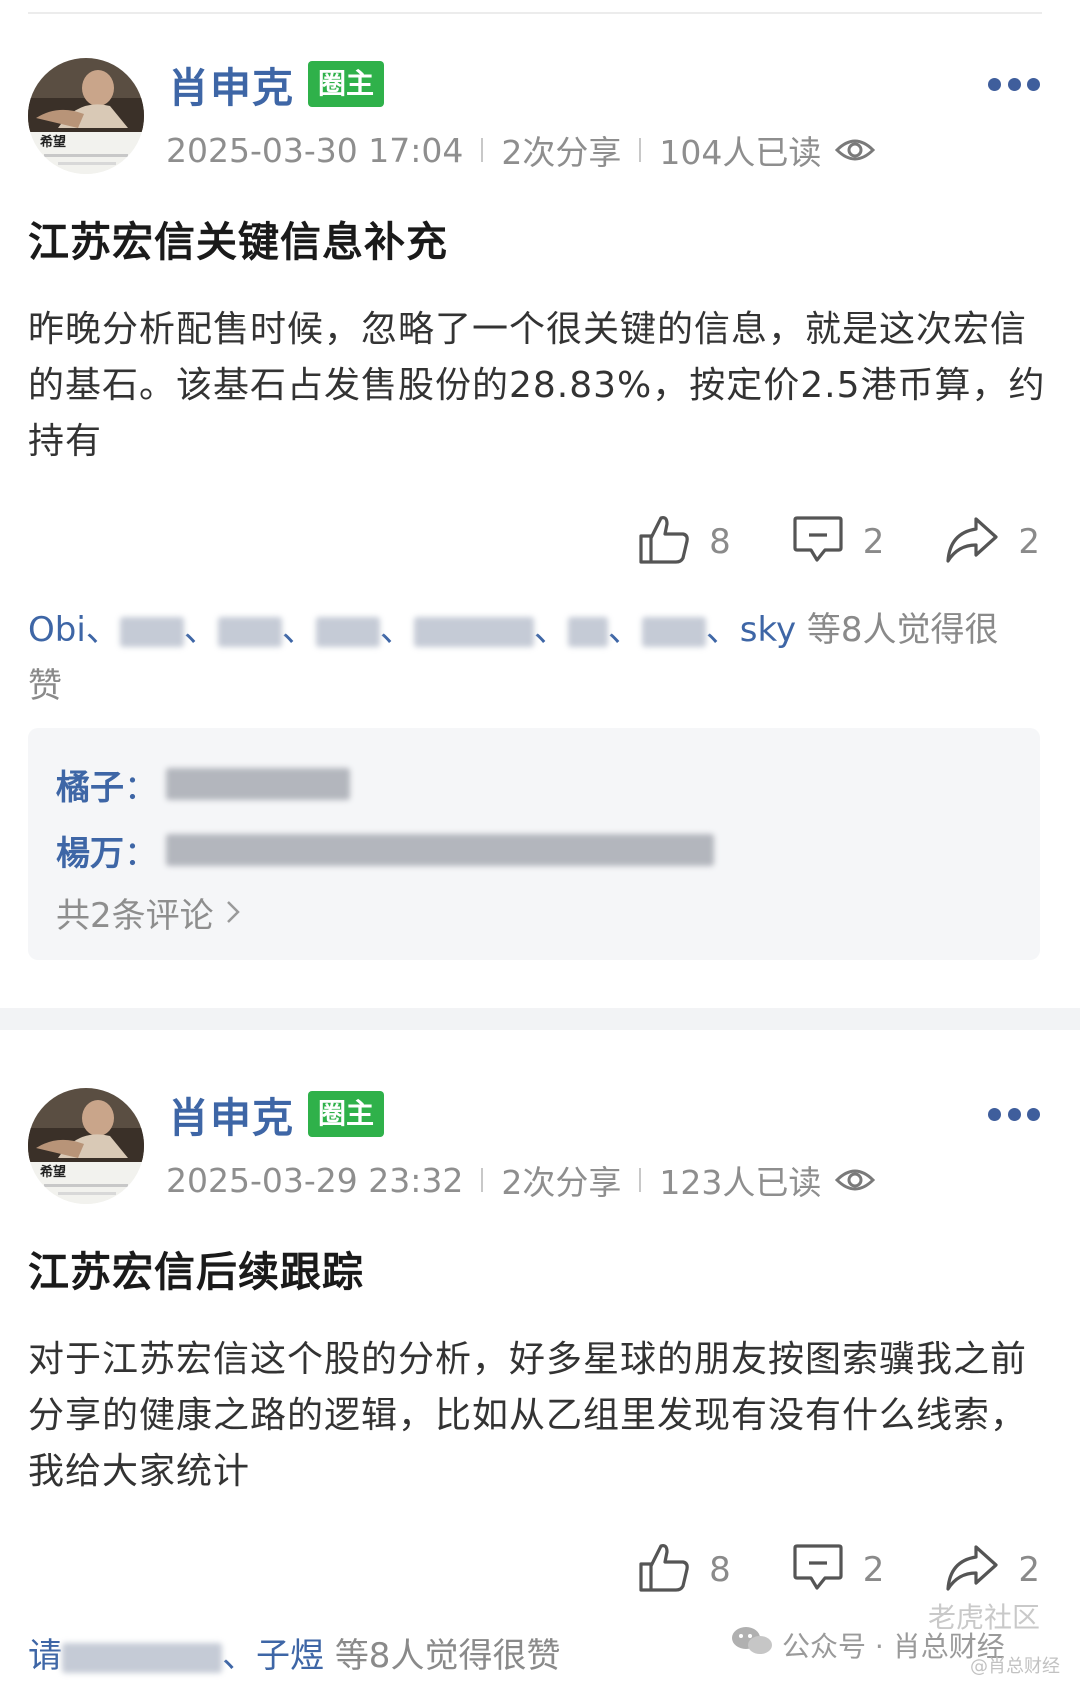  What do you see at coordinates (290, 1656) in the screenshot?
I see `liker-name: 子煜` at bounding box center [290, 1656].